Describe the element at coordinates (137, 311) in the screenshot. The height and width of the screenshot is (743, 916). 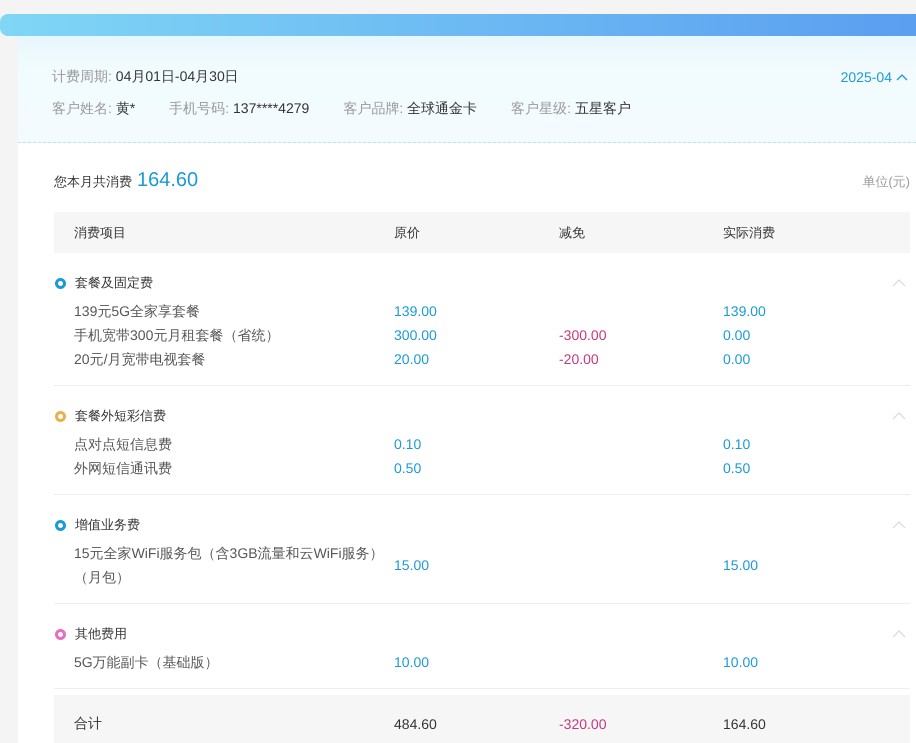
I see `table-cell-text: 139元5G全家享套餐` at that location.